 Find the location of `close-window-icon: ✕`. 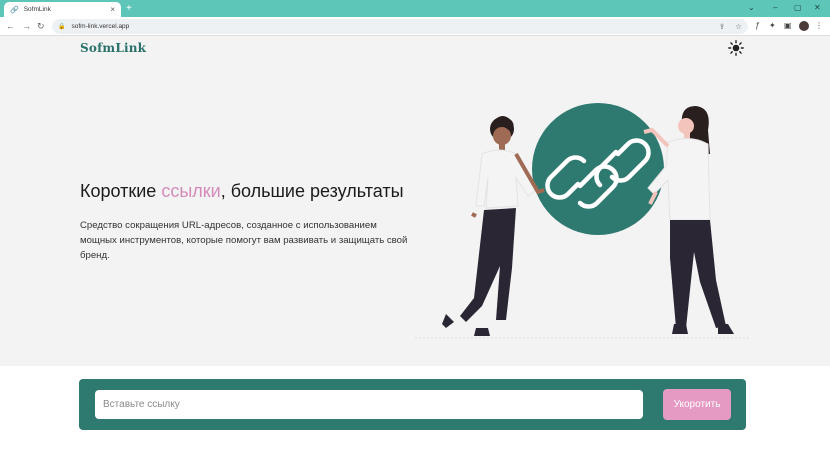

close-window-icon: ✕ is located at coordinates (817, 8).